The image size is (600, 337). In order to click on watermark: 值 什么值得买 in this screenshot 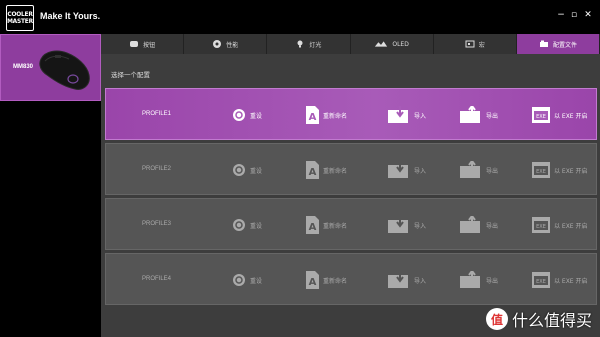, I will do `click(538, 319)`.